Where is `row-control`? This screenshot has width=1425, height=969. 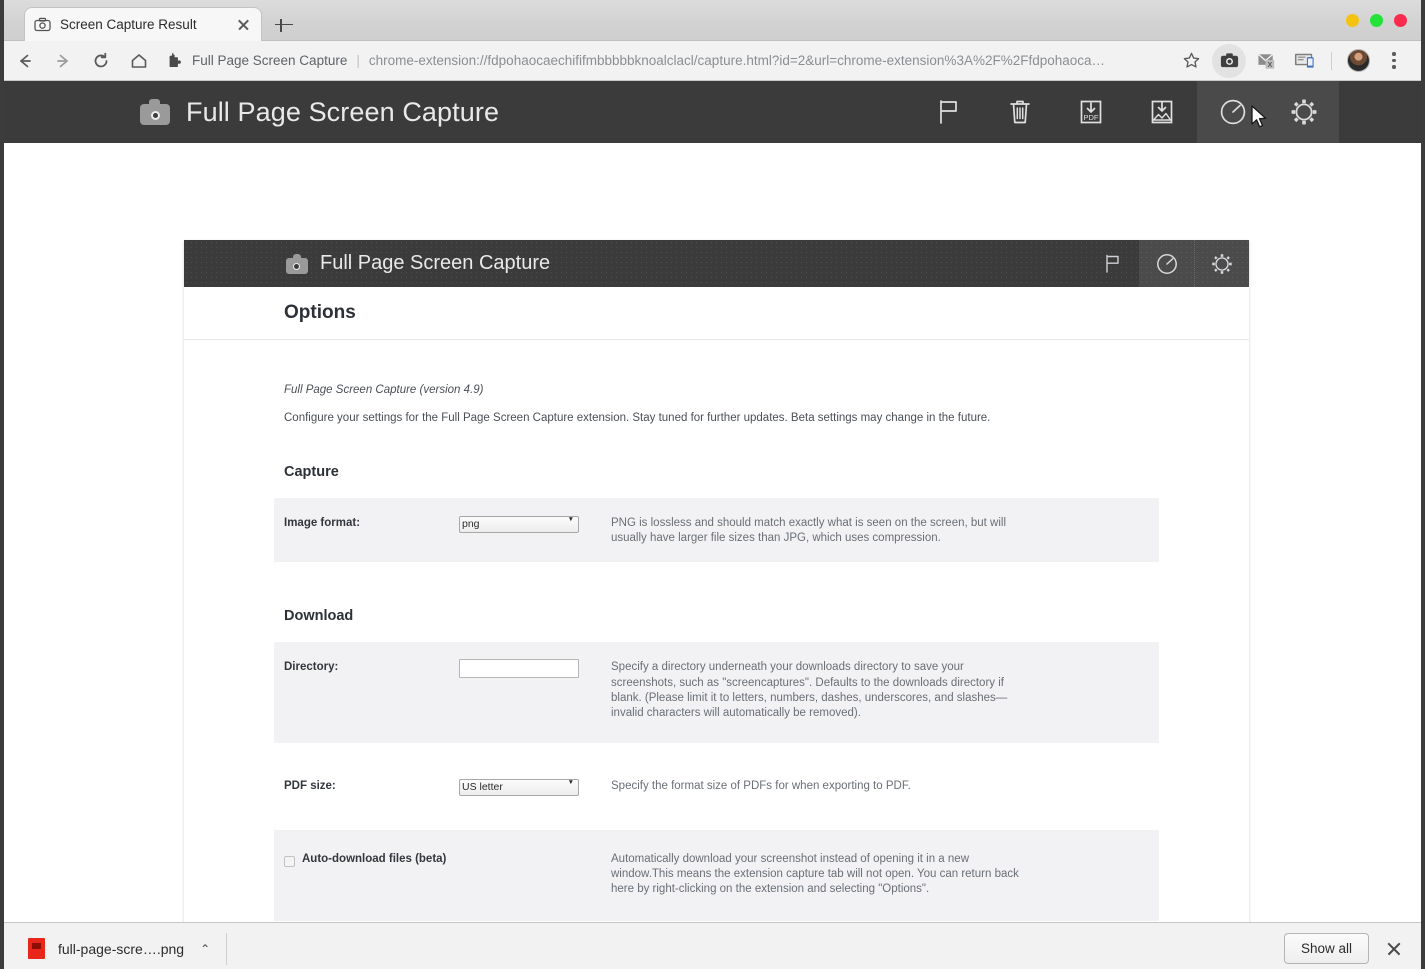
row-control is located at coordinates (529, 668).